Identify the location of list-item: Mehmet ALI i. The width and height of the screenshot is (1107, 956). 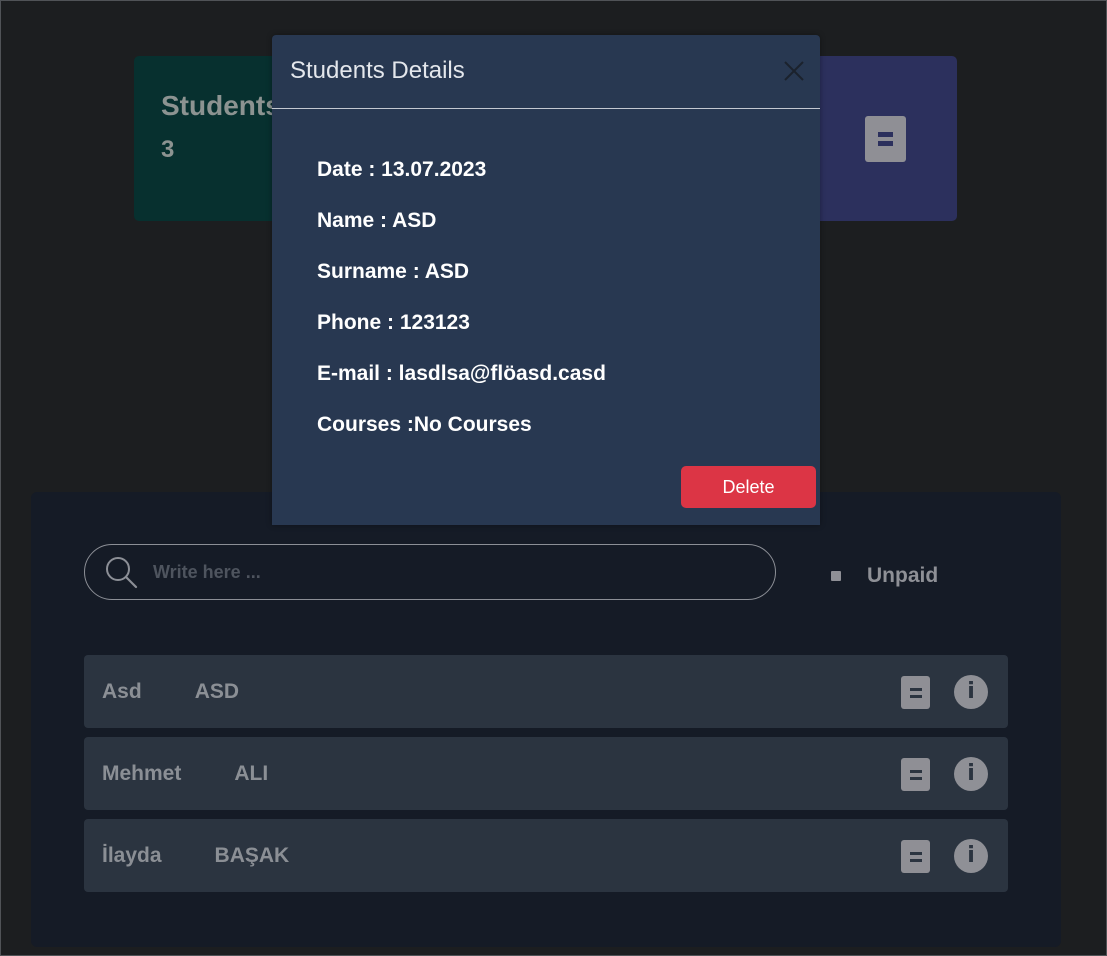
(546, 773).